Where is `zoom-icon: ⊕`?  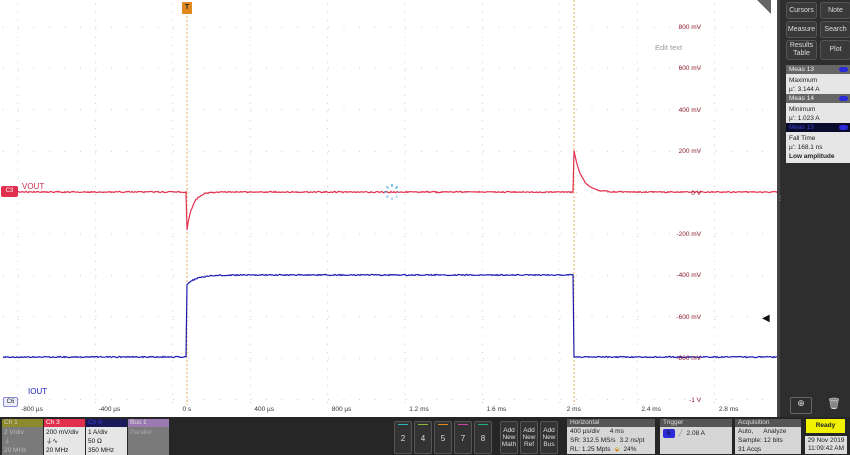 zoom-icon: ⊕ is located at coordinates (801, 405).